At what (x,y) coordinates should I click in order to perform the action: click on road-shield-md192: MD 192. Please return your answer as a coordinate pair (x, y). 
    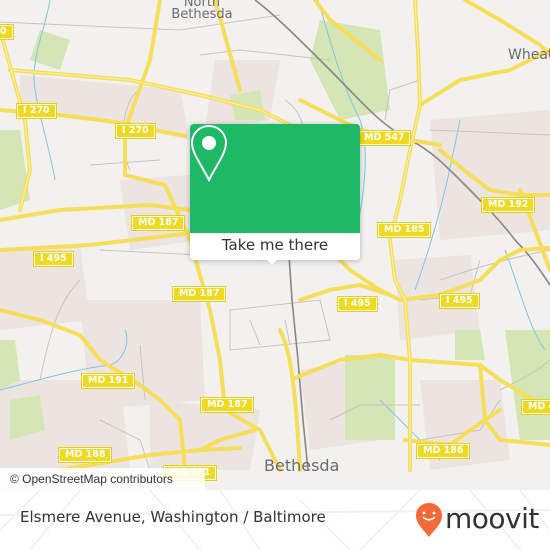
    Looking at the image, I should click on (508, 205).